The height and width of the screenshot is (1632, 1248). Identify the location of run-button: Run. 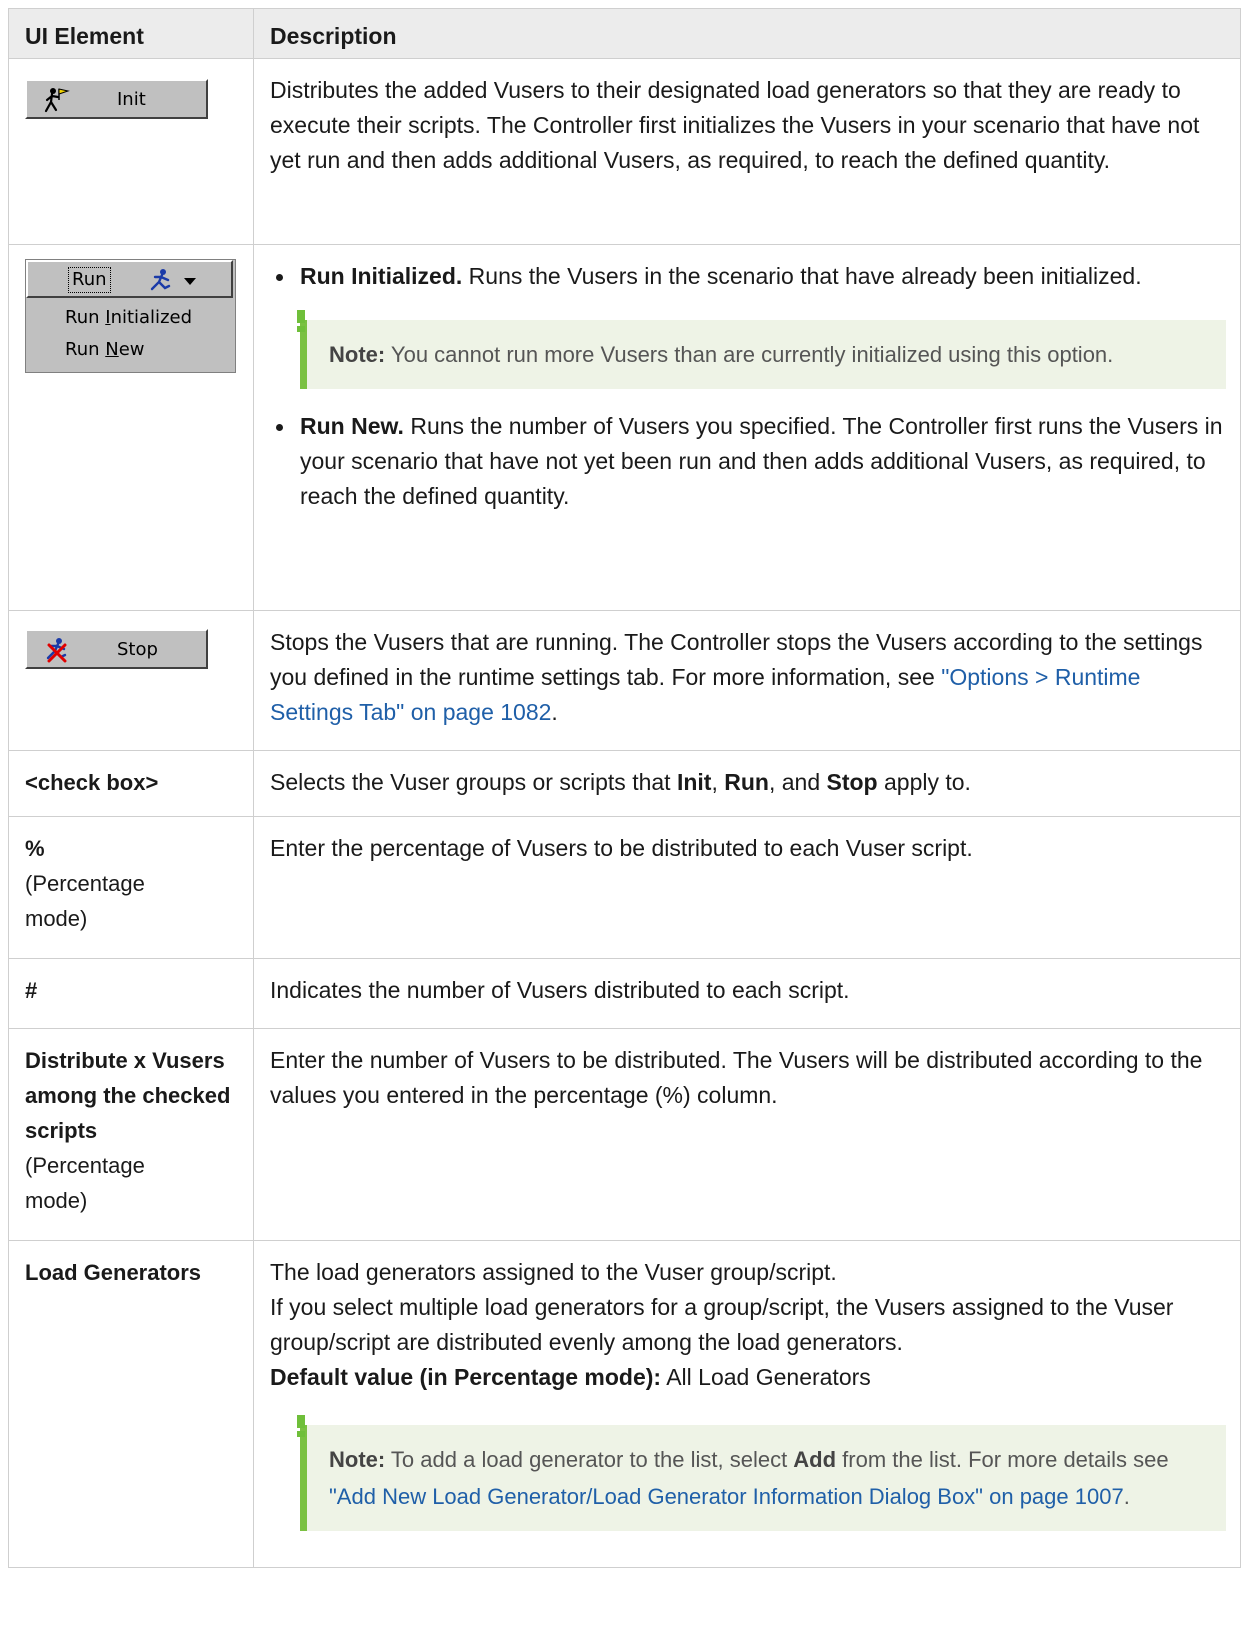
(129, 279).